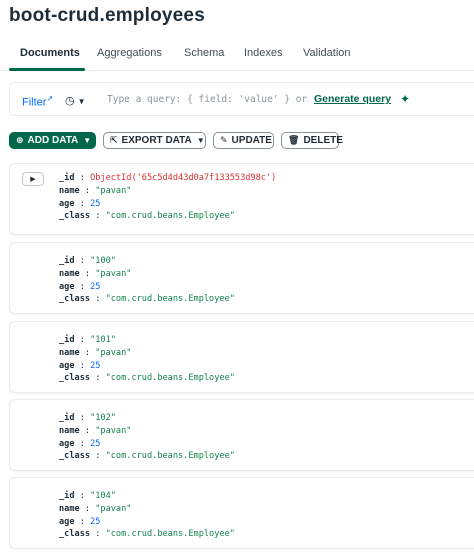 Image resolution: width=474 pixels, height=555 pixels. Describe the element at coordinates (50, 53) in the screenshot. I see `tab-documents: Documents` at that location.